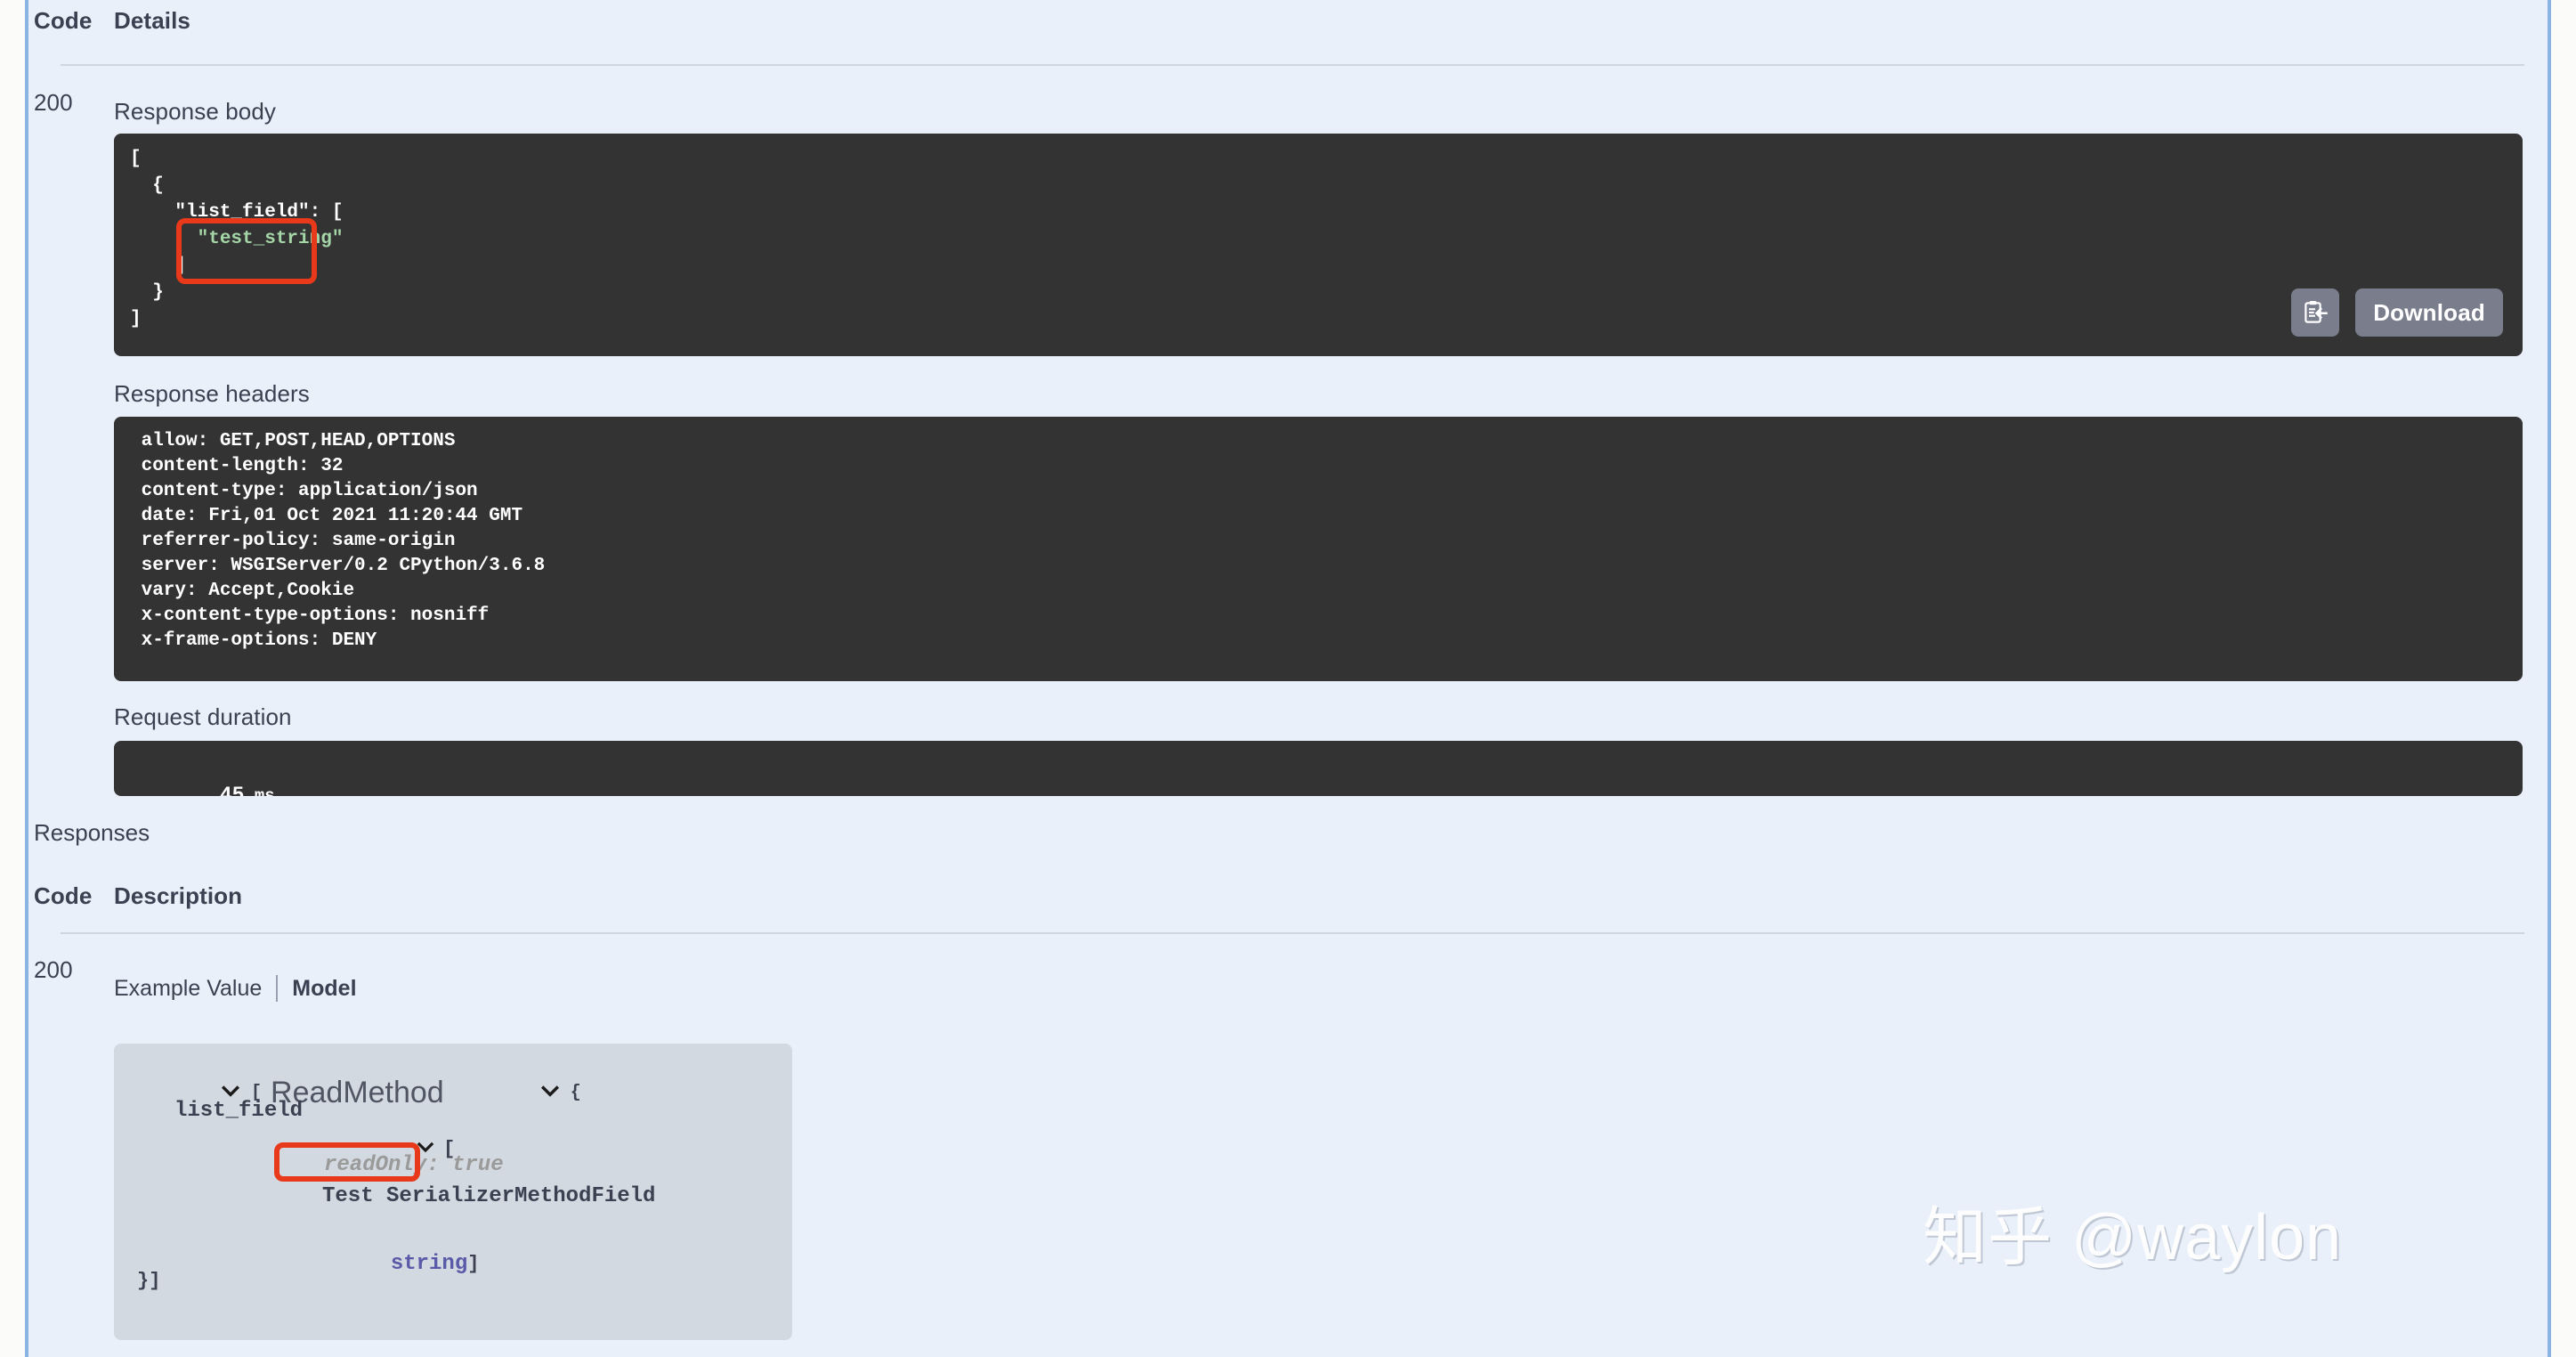 The image size is (2576, 1357). I want to click on request-duration-label: Request duration, so click(203, 717).